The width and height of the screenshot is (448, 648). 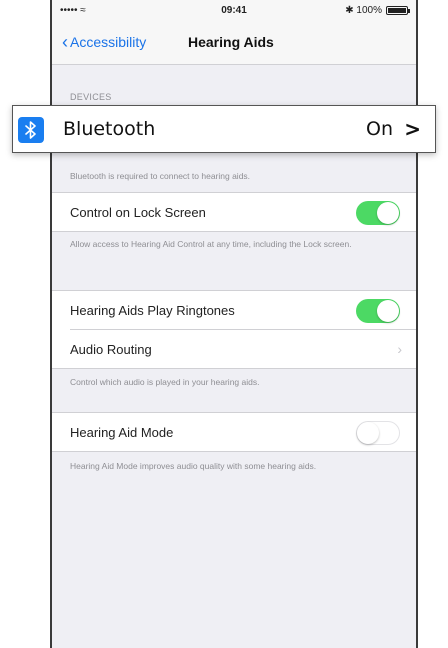 I want to click on ringtones-toggle, so click(x=378, y=311).